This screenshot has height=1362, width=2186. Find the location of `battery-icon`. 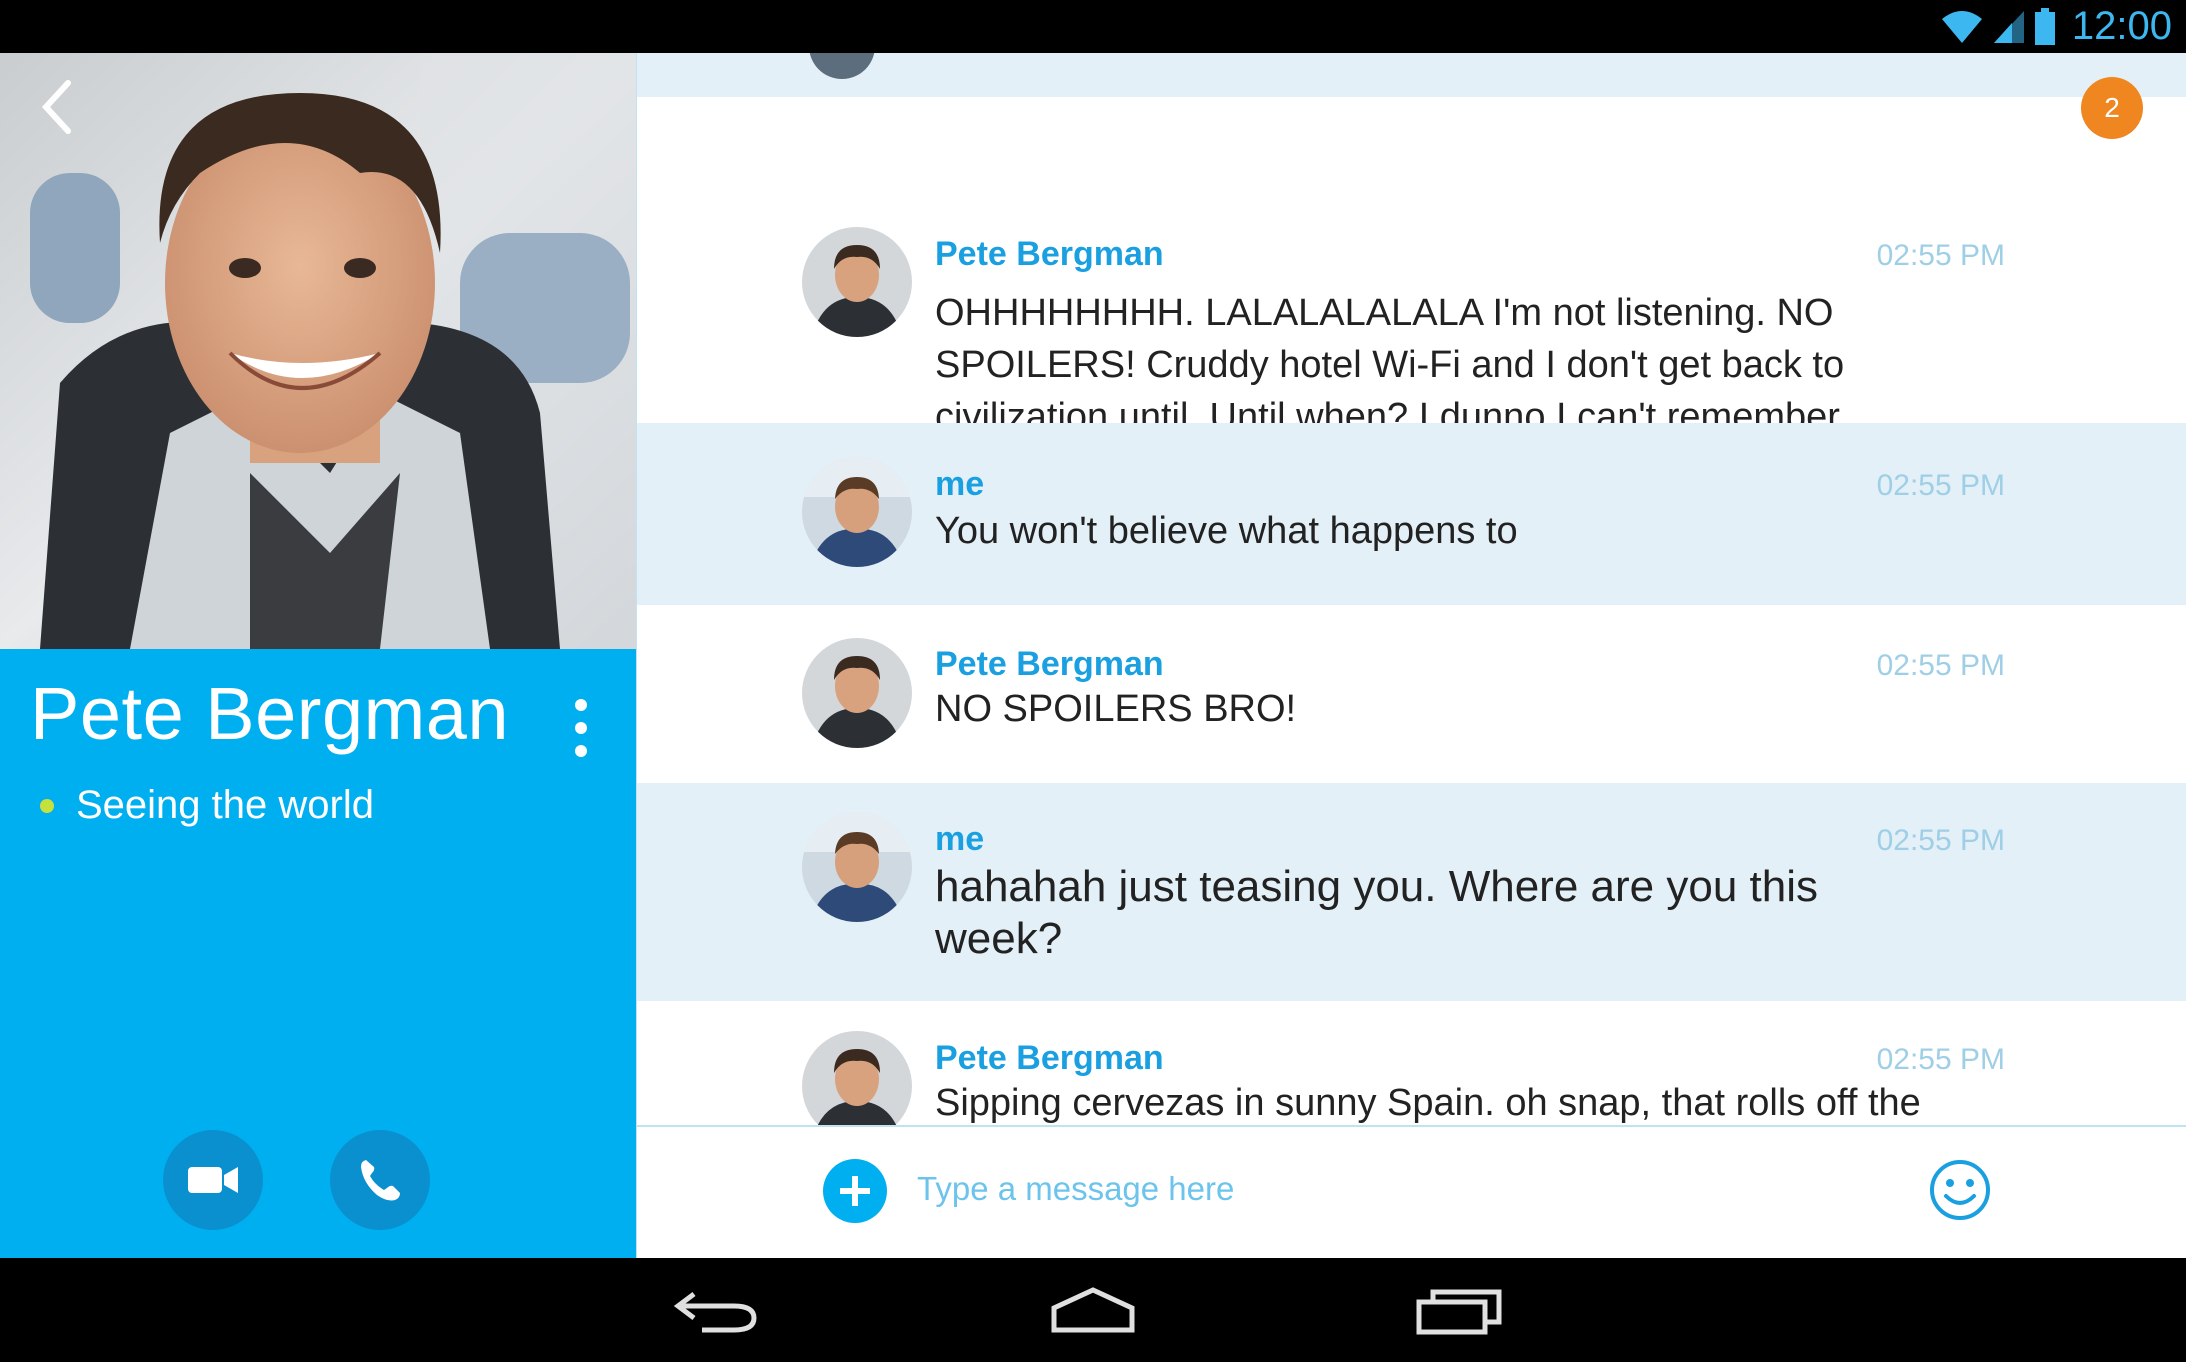

battery-icon is located at coordinates (2044, 26).